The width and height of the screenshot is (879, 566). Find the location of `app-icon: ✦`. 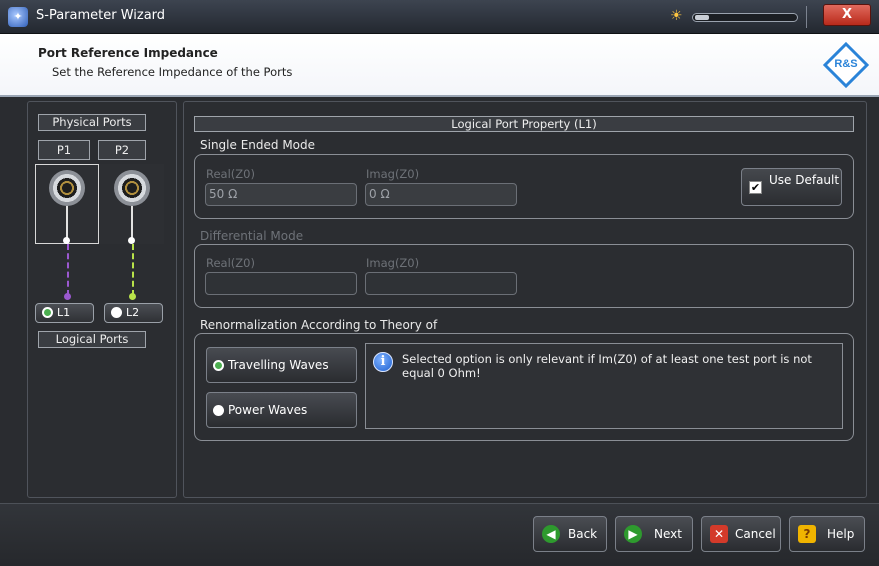

app-icon: ✦ is located at coordinates (18, 17).